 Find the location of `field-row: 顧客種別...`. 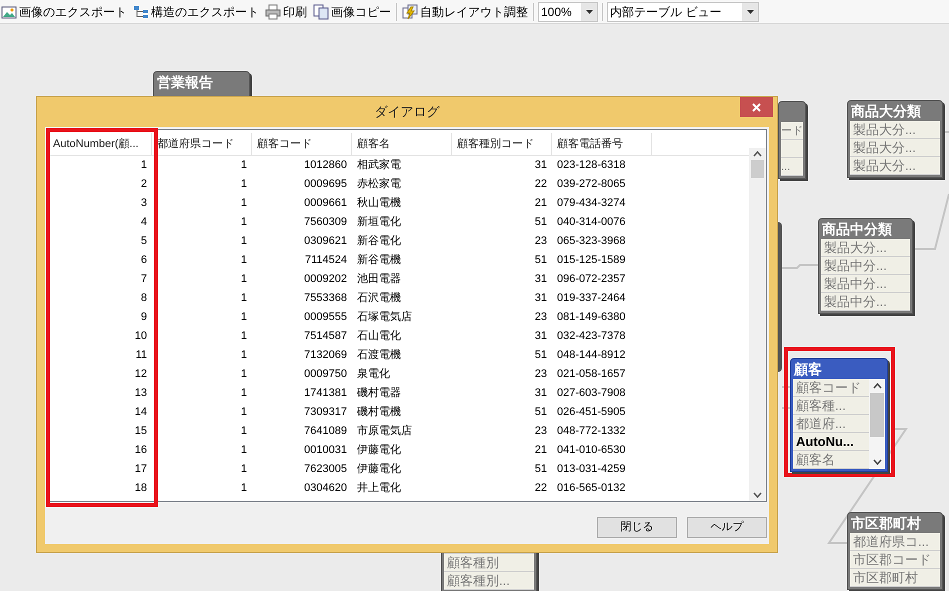

field-row: 顧客種別... is located at coordinates (489, 581).